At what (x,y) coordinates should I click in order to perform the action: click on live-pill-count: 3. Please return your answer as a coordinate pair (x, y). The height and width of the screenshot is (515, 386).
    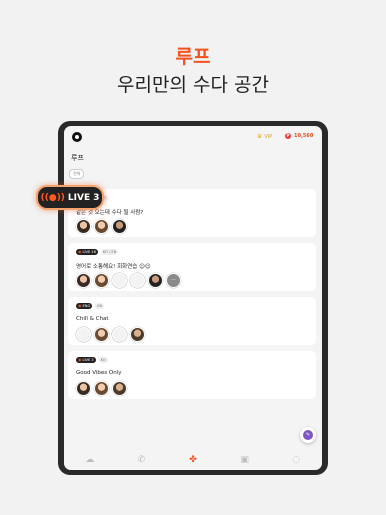
    Looking at the image, I should click on (96, 197).